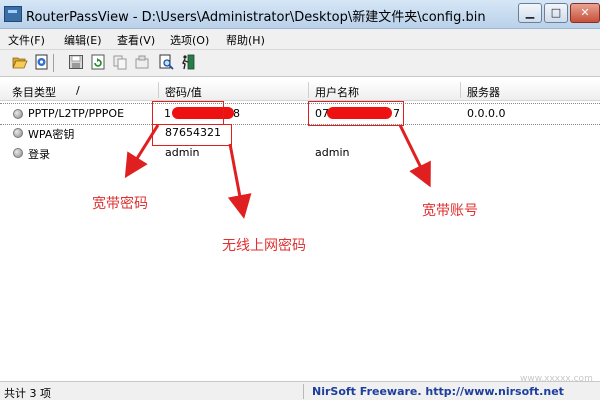 This screenshot has width=600, height=400. What do you see at coordinates (142, 151) in the screenshot?
I see `arrow-to-broadband-password` at bounding box center [142, 151].